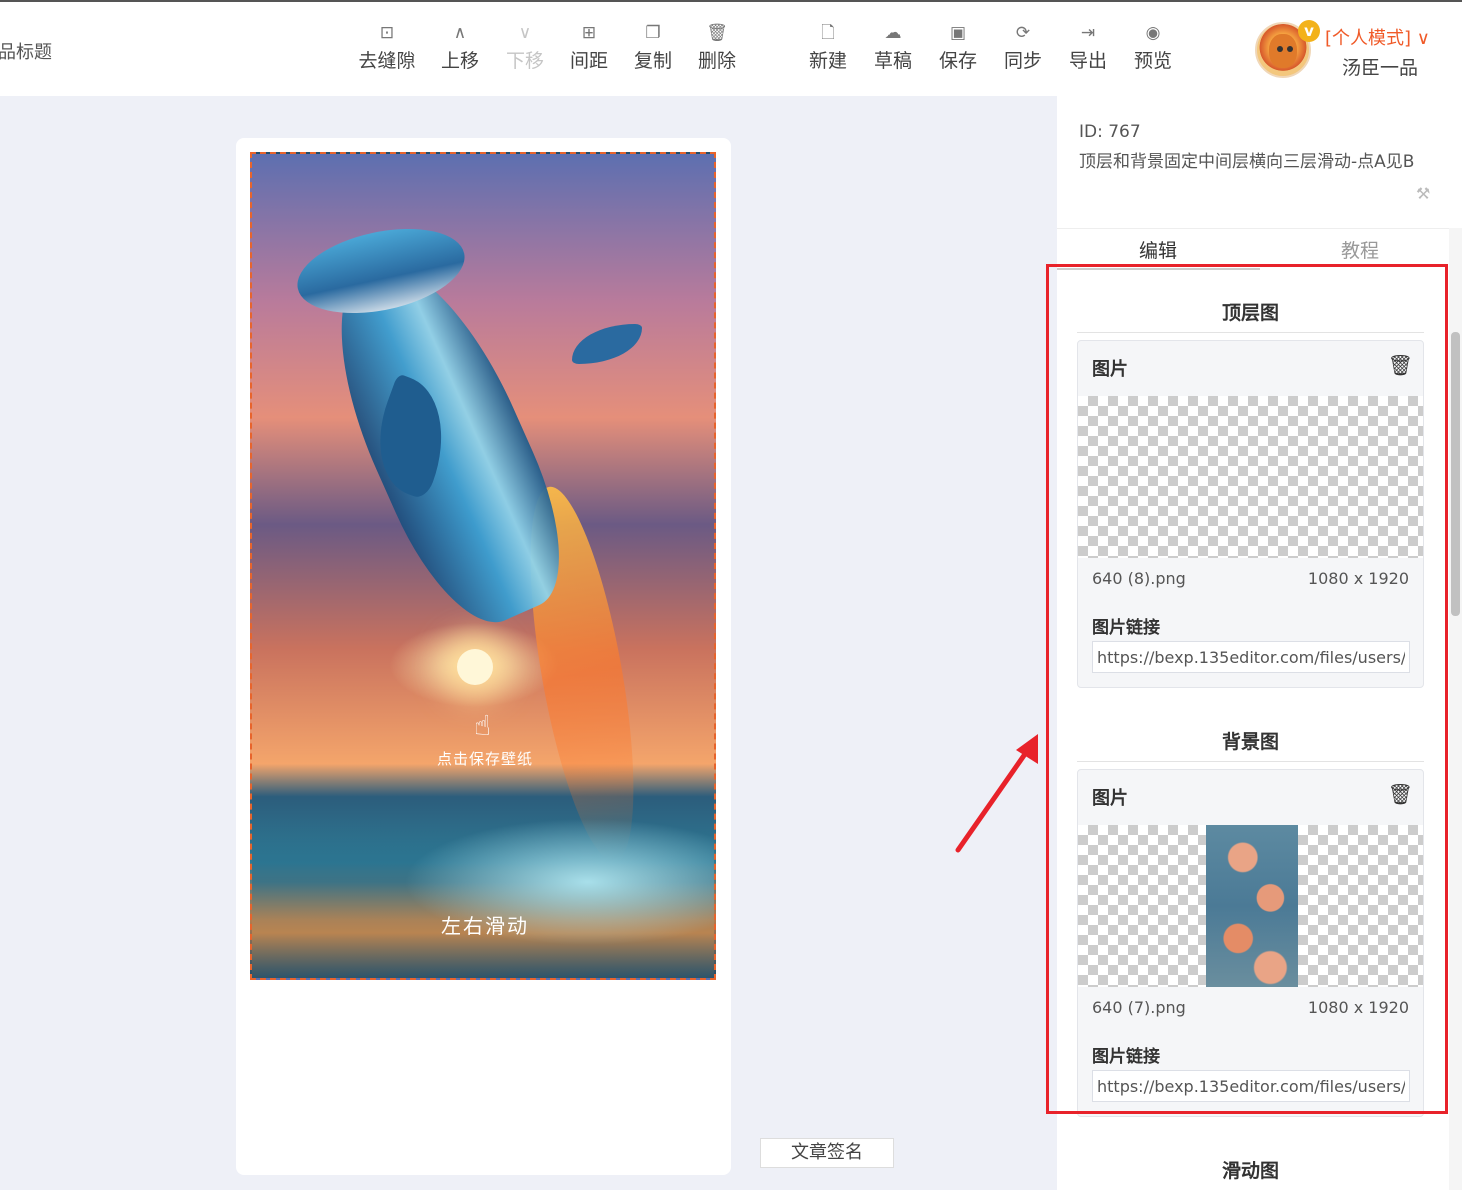 The image size is (1462, 1190). I want to click on new-button: 🗋 新建, so click(828, 46).